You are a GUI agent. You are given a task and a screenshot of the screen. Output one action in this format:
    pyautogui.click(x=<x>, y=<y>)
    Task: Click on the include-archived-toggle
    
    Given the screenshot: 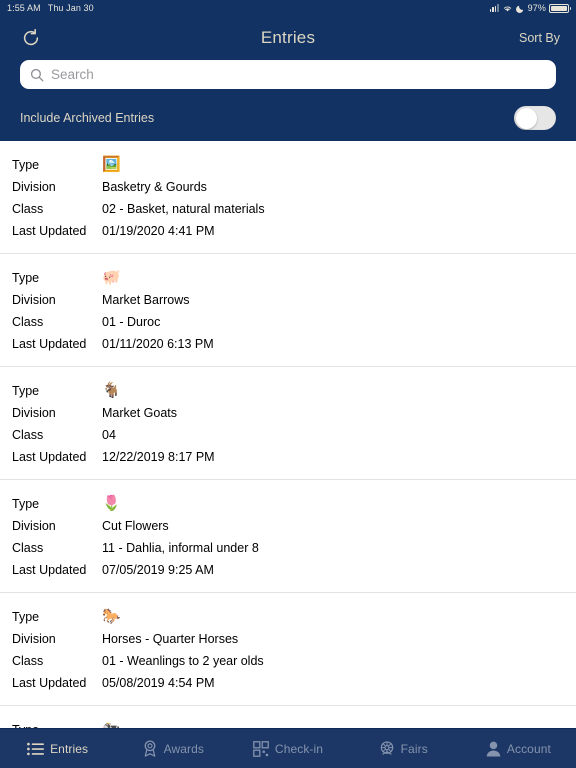 What is the action you would take?
    pyautogui.click(x=535, y=118)
    